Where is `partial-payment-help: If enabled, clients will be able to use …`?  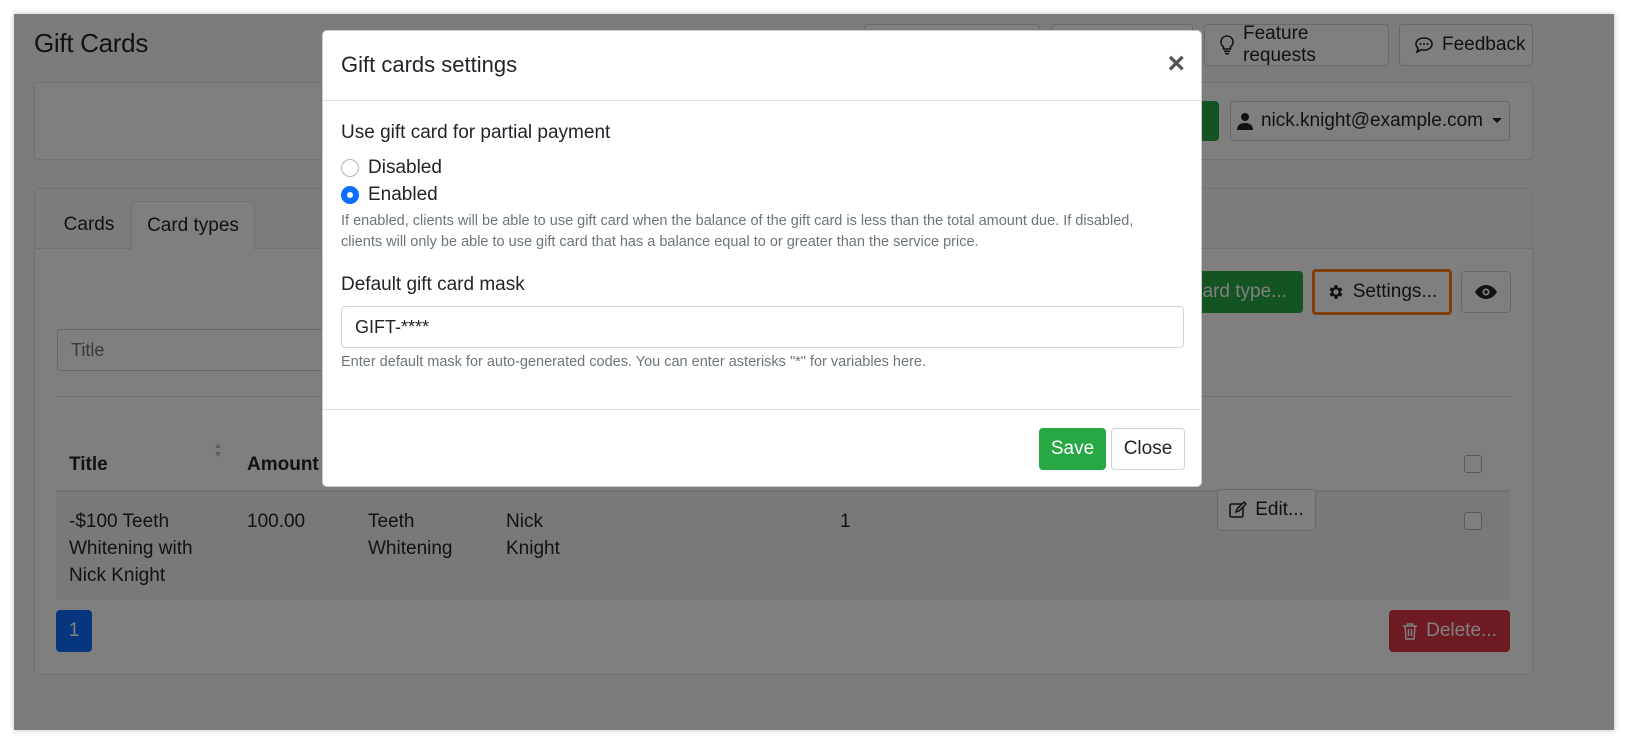 partial-payment-help: If enabled, clients will be able to use … is located at coordinates (761, 232).